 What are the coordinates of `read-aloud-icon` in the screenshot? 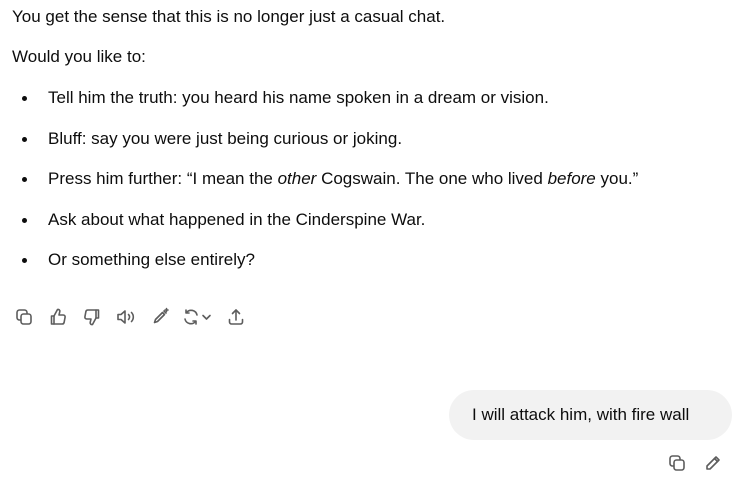 It's located at (126, 317).